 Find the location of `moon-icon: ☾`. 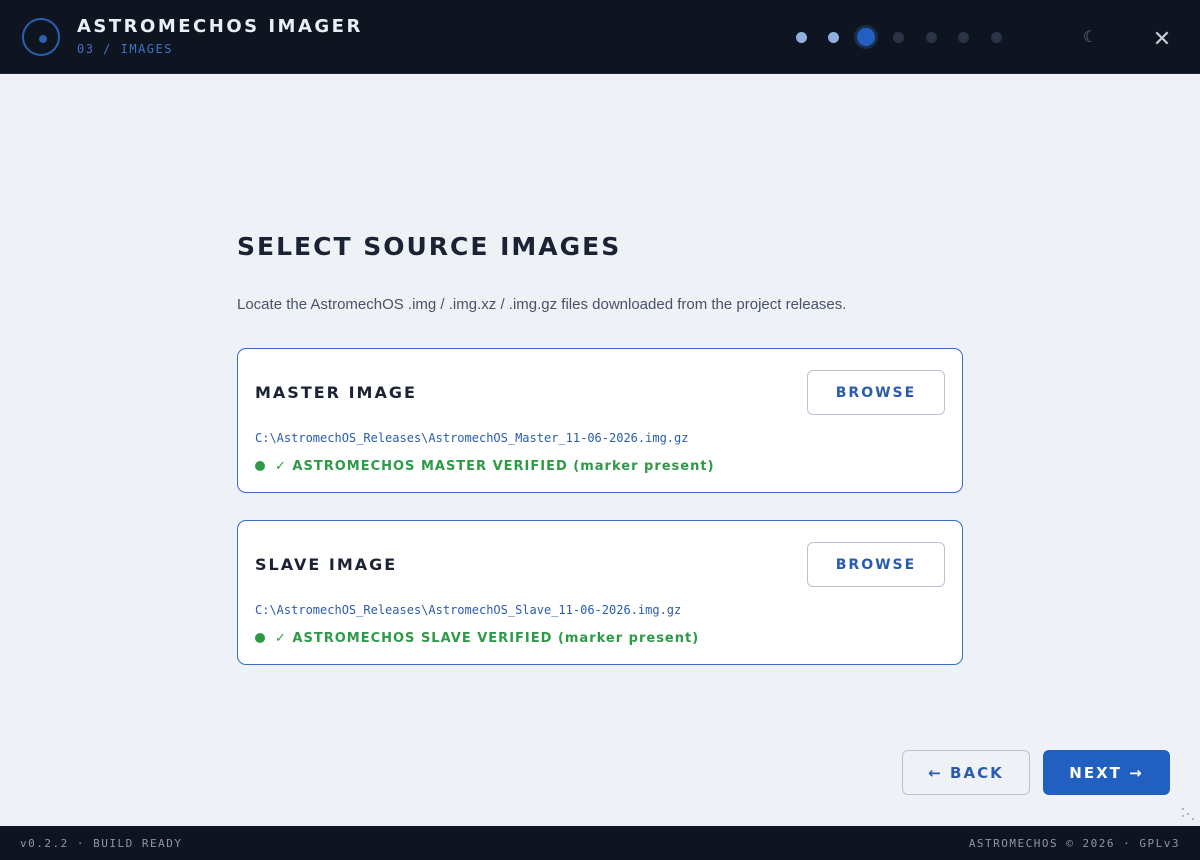

moon-icon: ☾ is located at coordinates (1090, 37).